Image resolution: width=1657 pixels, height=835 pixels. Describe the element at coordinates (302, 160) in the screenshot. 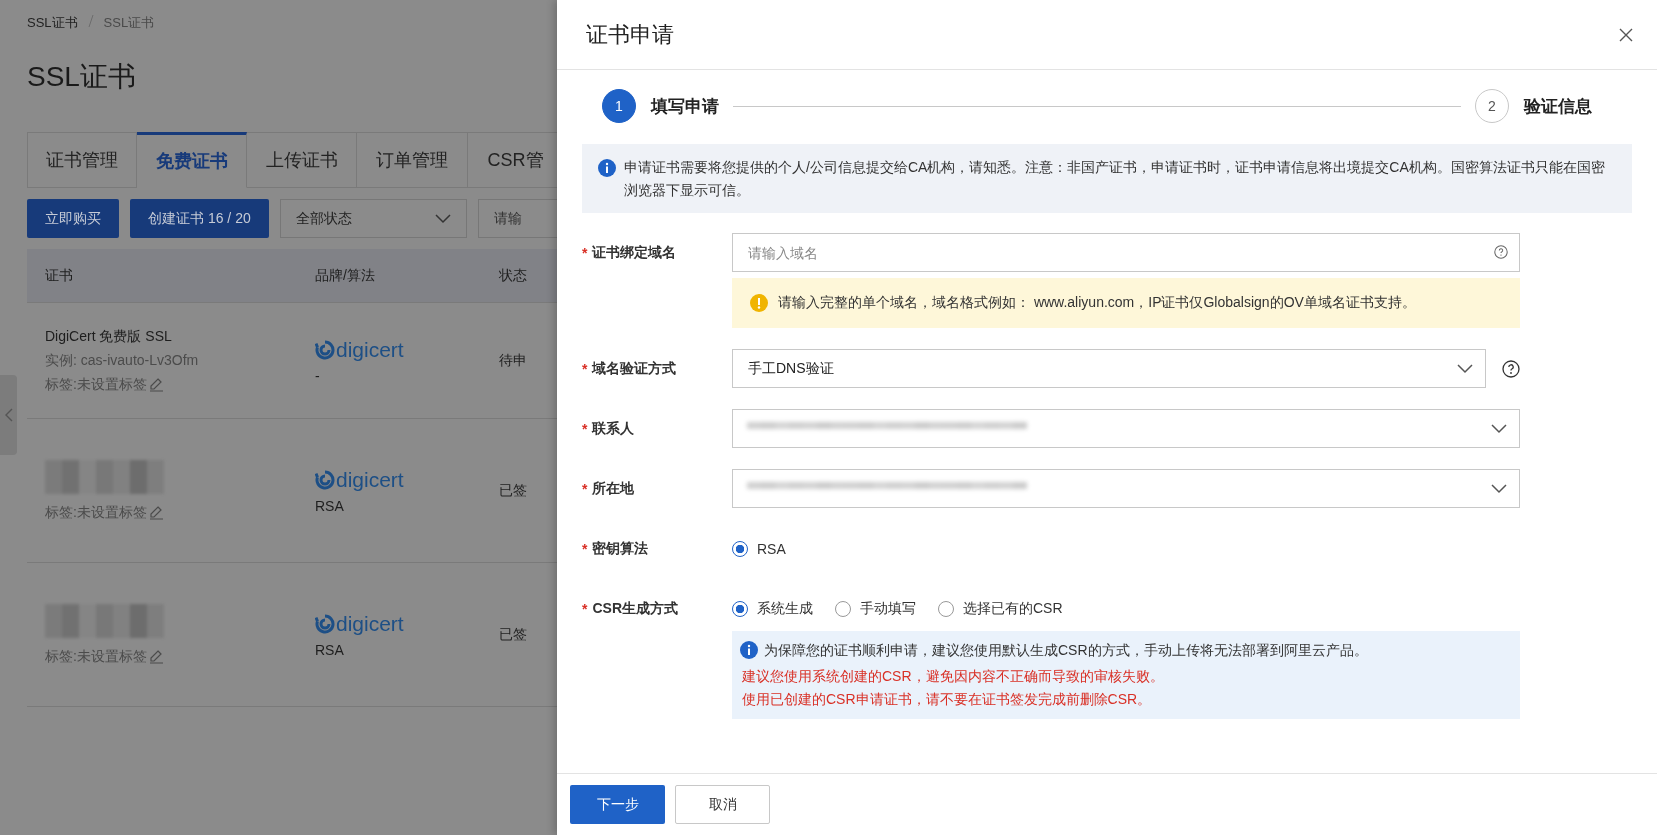

I see `tab: 上传证书` at that location.